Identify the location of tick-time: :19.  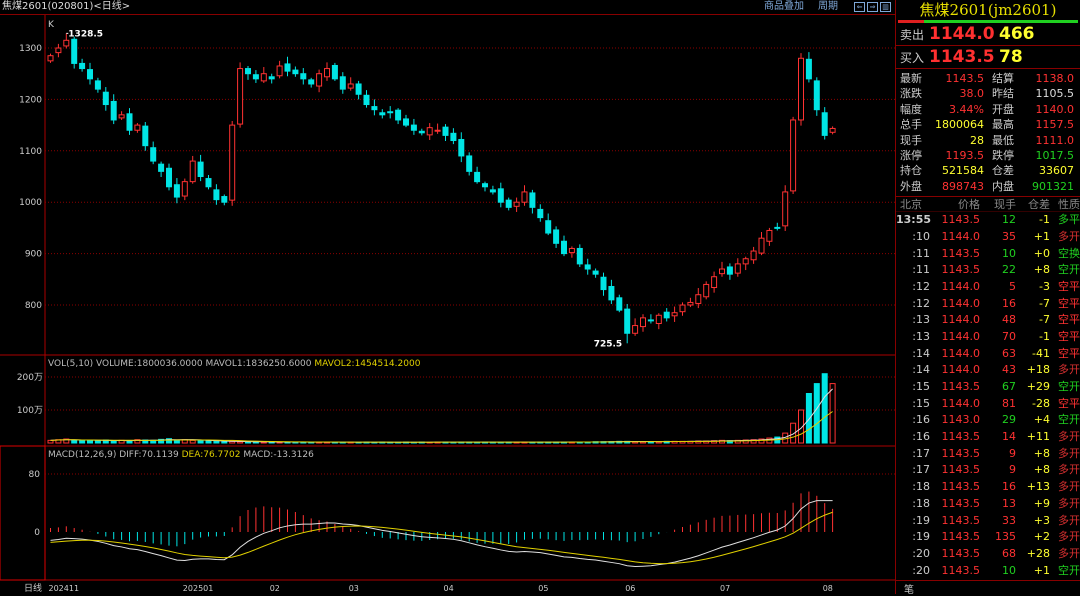
(921, 520).